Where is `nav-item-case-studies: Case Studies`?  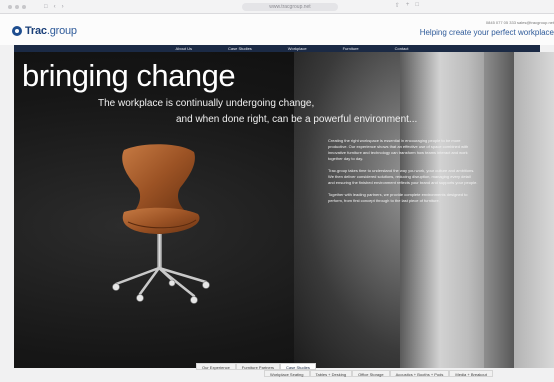
nav-item-case-studies: Case Studies is located at coordinates (240, 48).